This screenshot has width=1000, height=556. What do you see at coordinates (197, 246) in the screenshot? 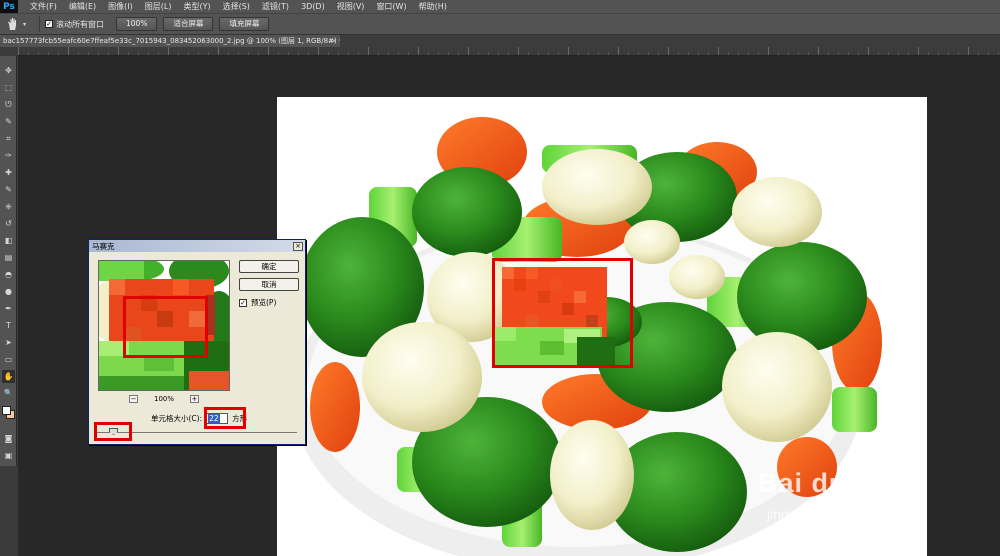
I see `dialog-title-bar: 马赛克 ×` at bounding box center [197, 246].